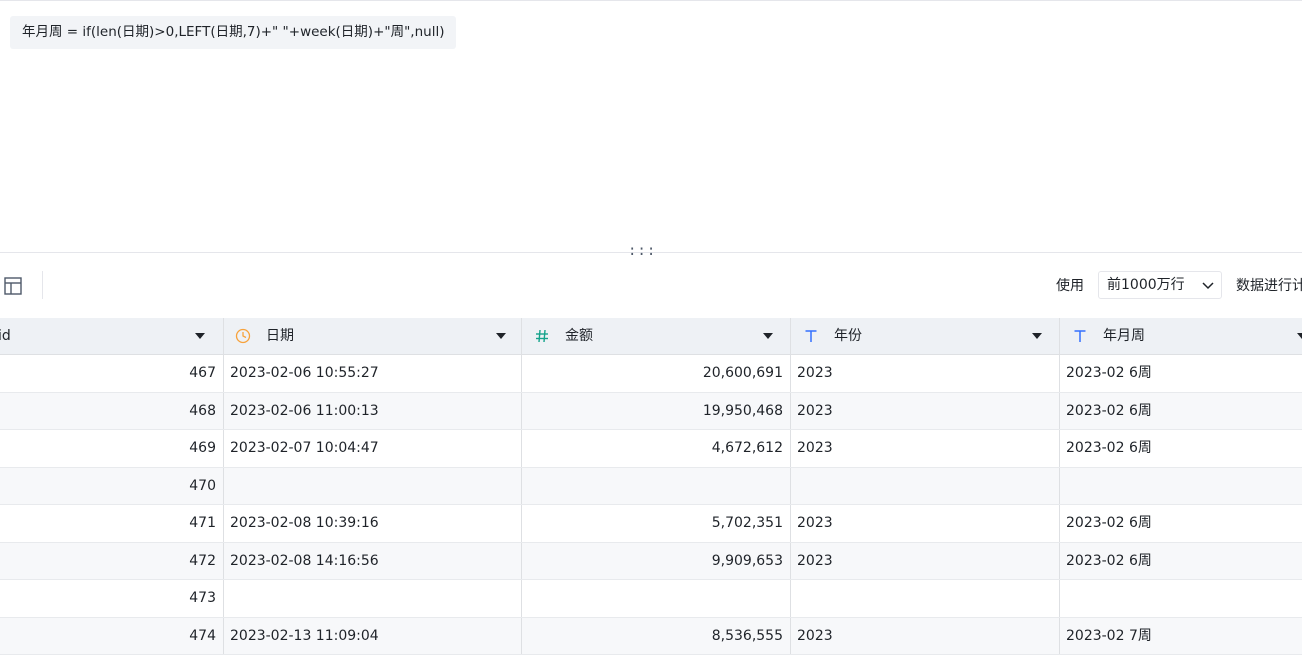 Image resolution: width=1302 pixels, height=661 pixels. What do you see at coordinates (1269, 286) in the screenshot?
I see `row-limit-suffix: 数据进行计` at bounding box center [1269, 286].